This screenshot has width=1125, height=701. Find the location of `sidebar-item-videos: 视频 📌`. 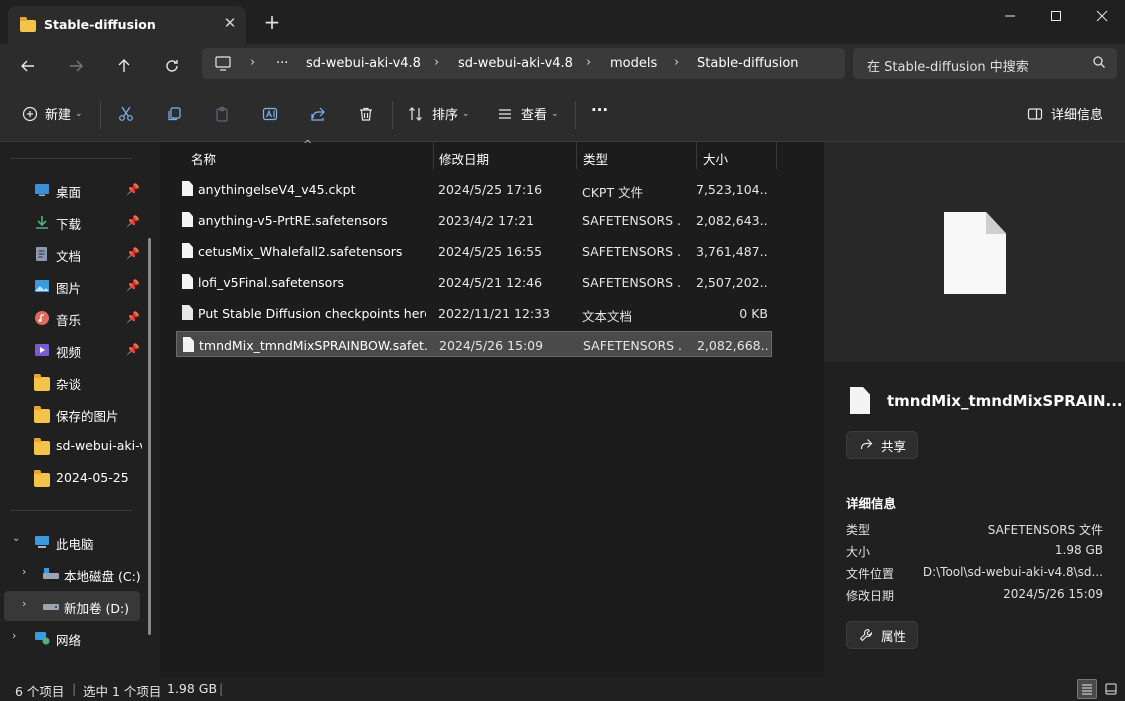

sidebar-item-videos: 视频 📌 is located at coordinates (74, 350).